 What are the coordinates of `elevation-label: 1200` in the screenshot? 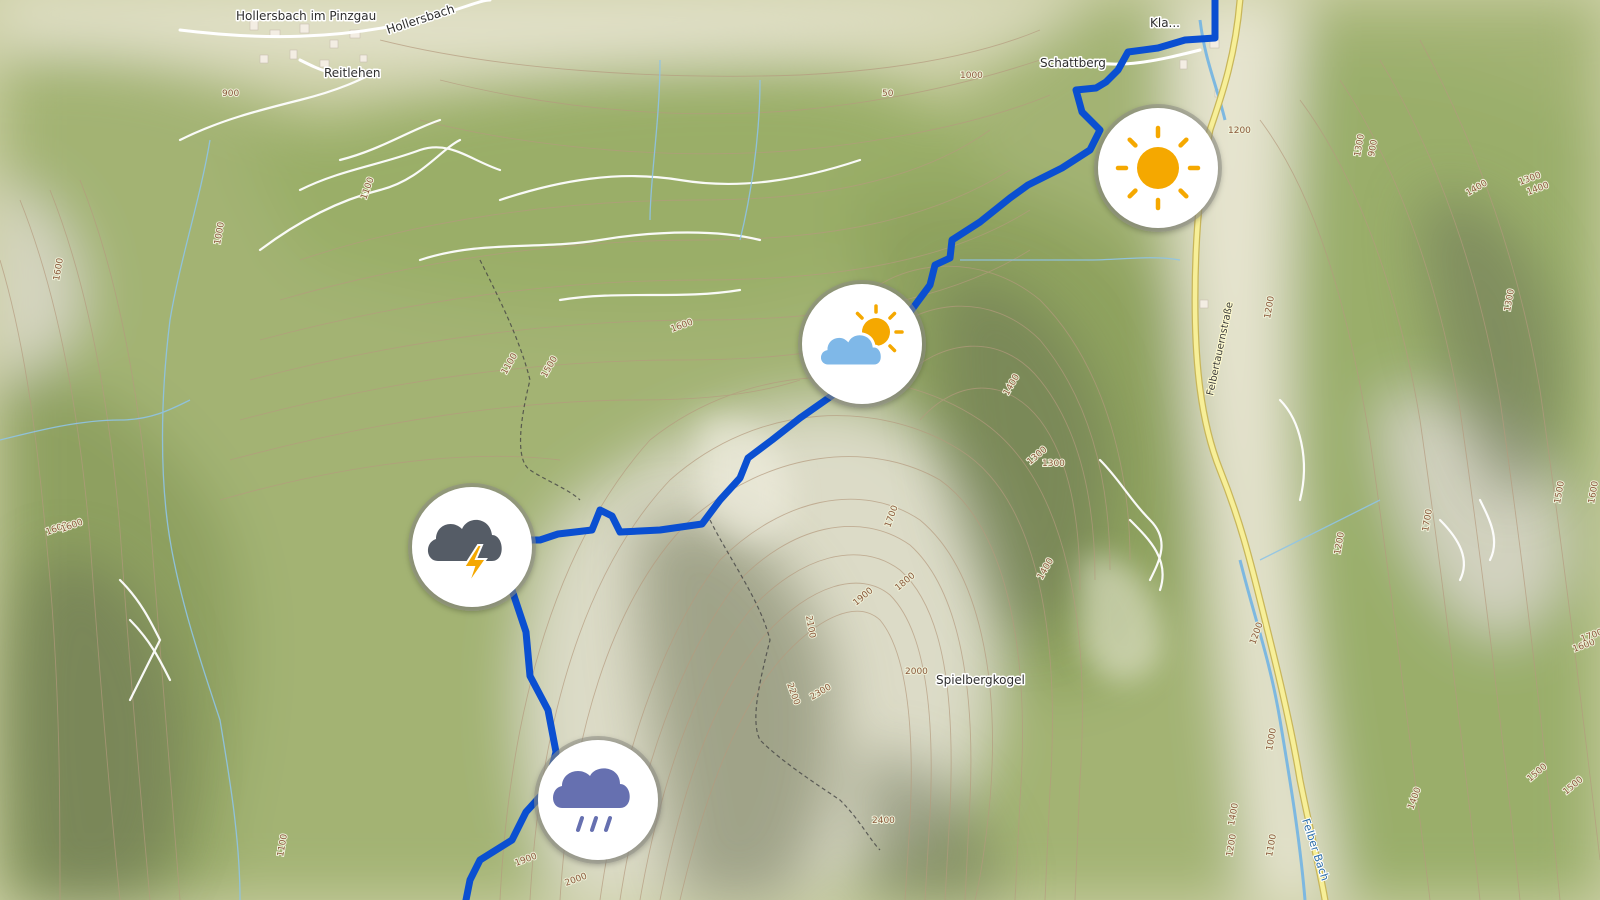 It's located at (1239, 131).